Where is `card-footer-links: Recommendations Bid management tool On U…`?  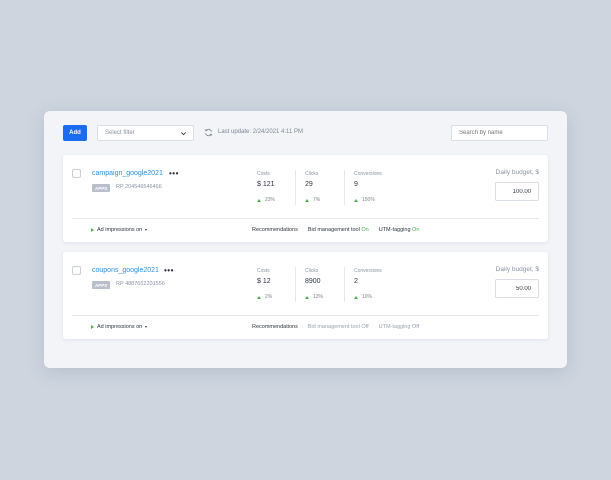
card-footer-links: Recommendations Bid management tool On U… is located at coordinates (340, 230).